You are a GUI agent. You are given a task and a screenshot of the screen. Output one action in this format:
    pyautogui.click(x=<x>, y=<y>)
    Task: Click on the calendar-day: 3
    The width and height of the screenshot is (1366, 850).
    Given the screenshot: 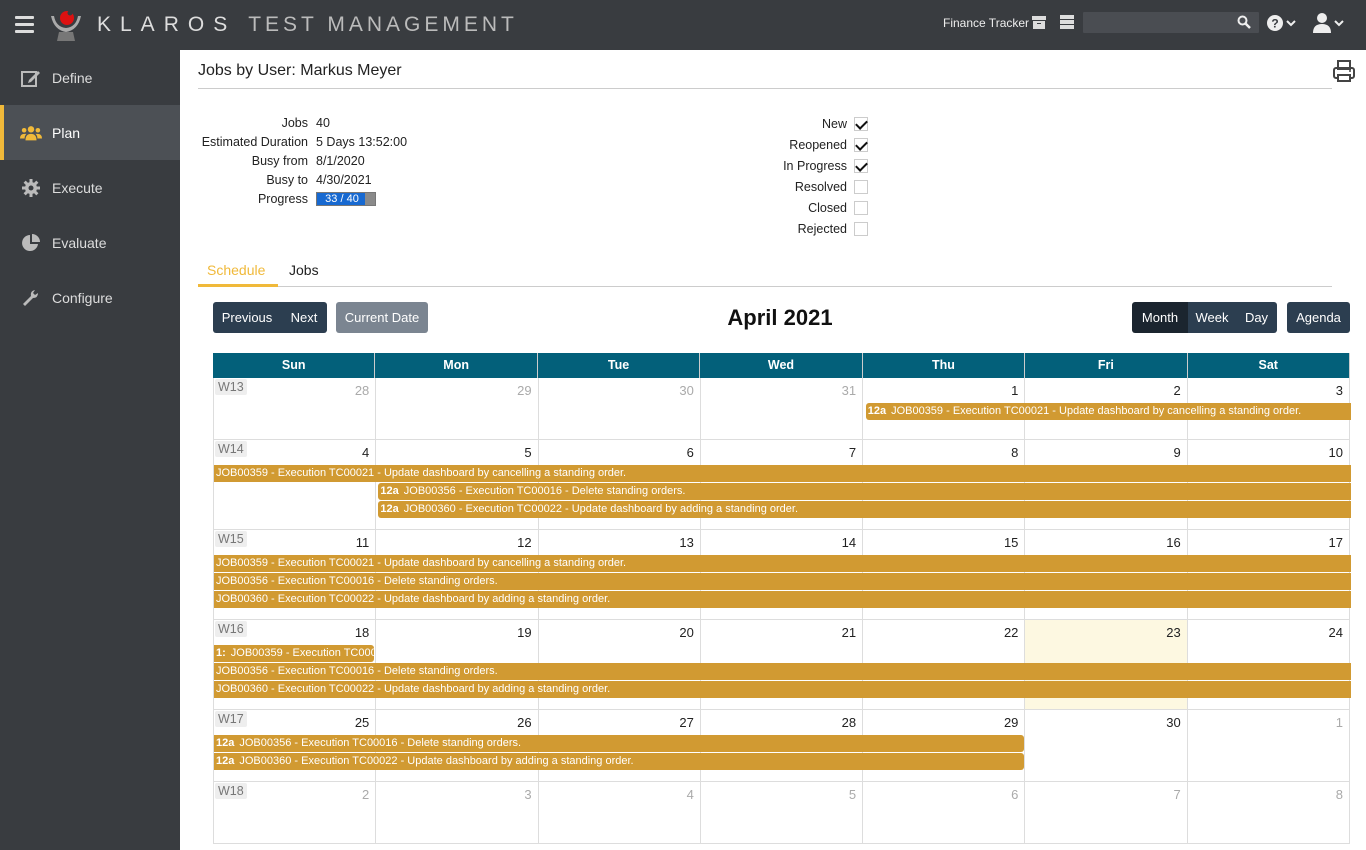 What is the action you would take?
    pyautogui.click(x=457, y=812)
    